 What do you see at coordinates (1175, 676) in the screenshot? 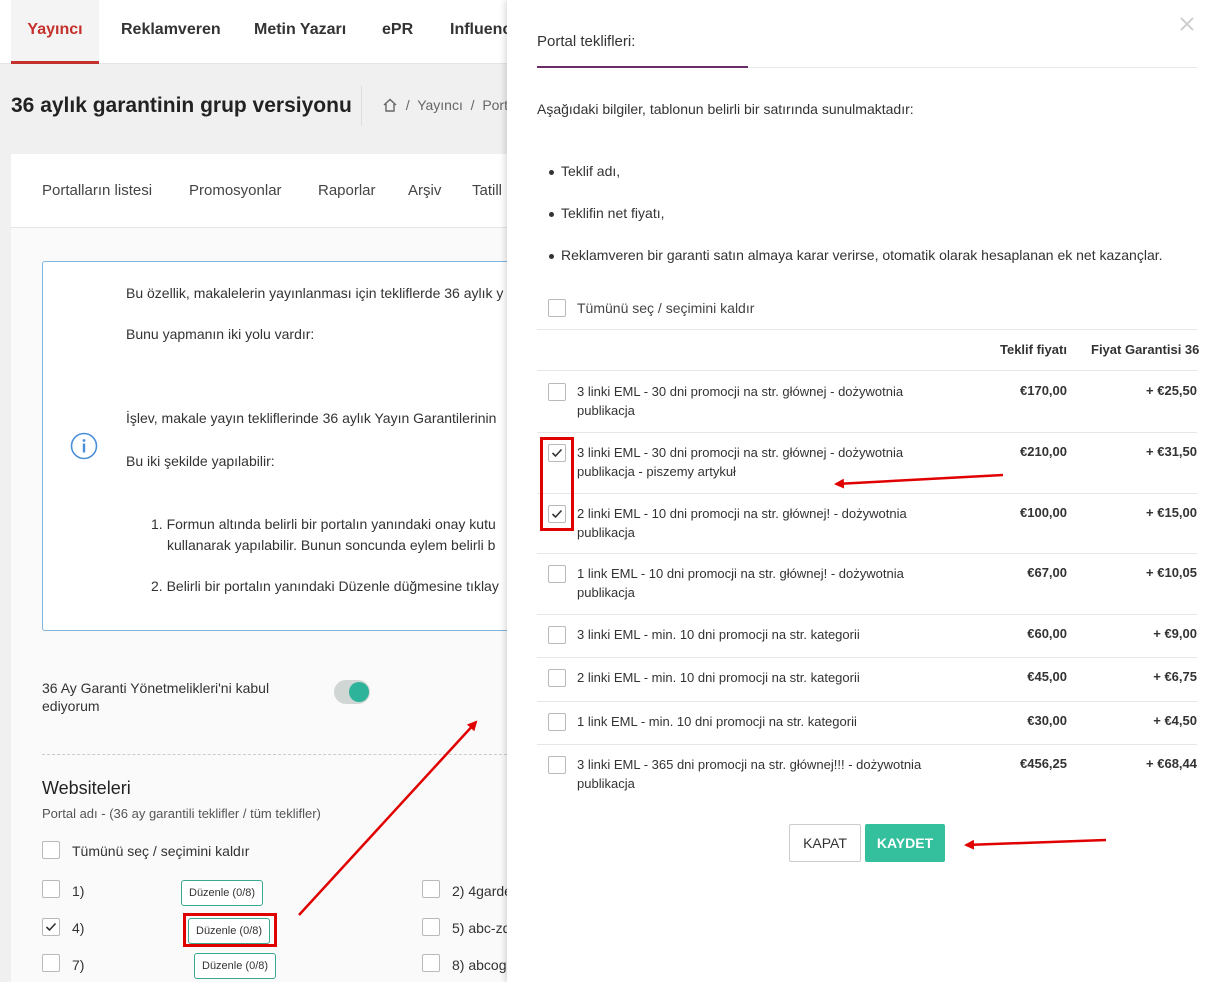
I see `offer-guarantee: + €6,75` at bounding box center [1175, 676].